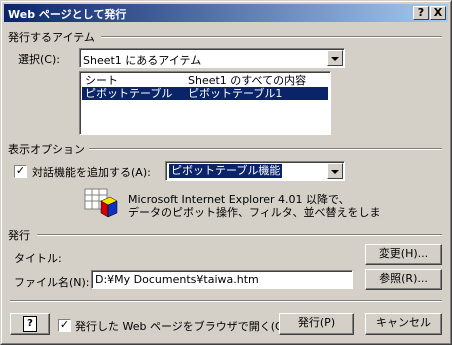 Image resolution: width=452 pixels, height=345 pixels. I want to click on footer-divider, so click(226, 301).